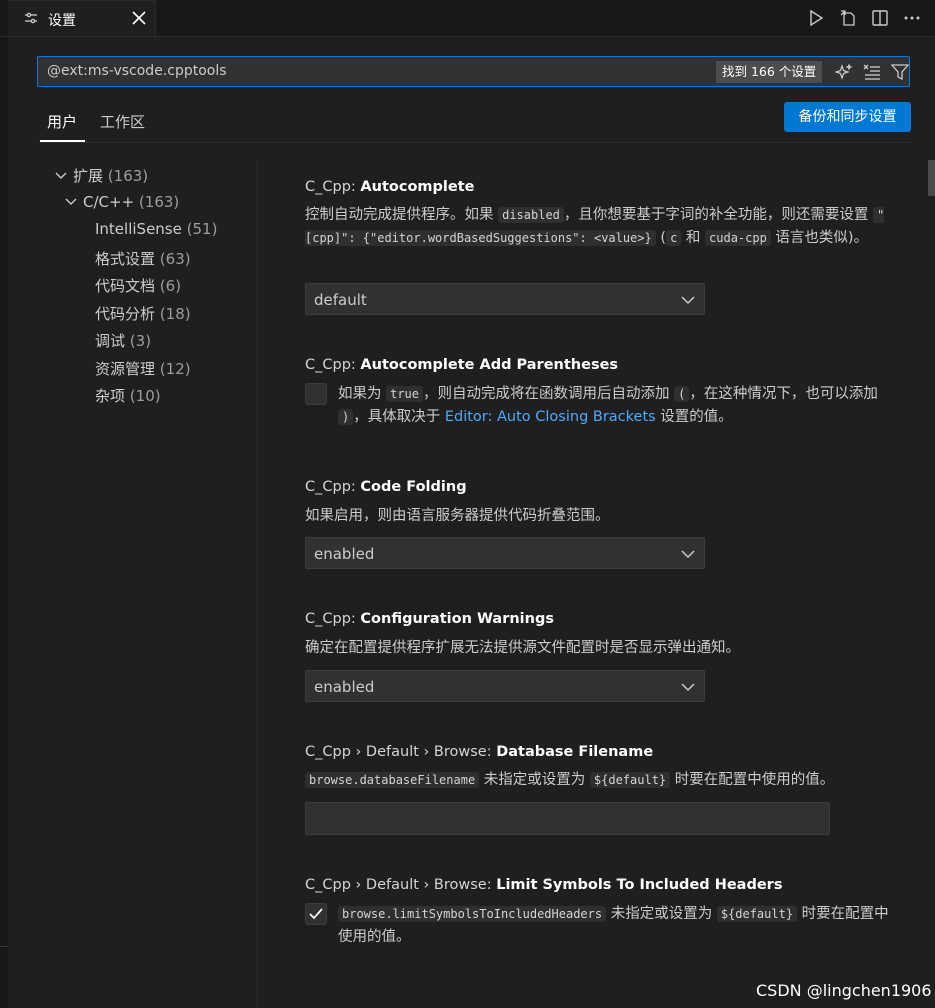  Describe the element at coordinates (139, 18) in the screenshot. I see `close-icon` at that location.